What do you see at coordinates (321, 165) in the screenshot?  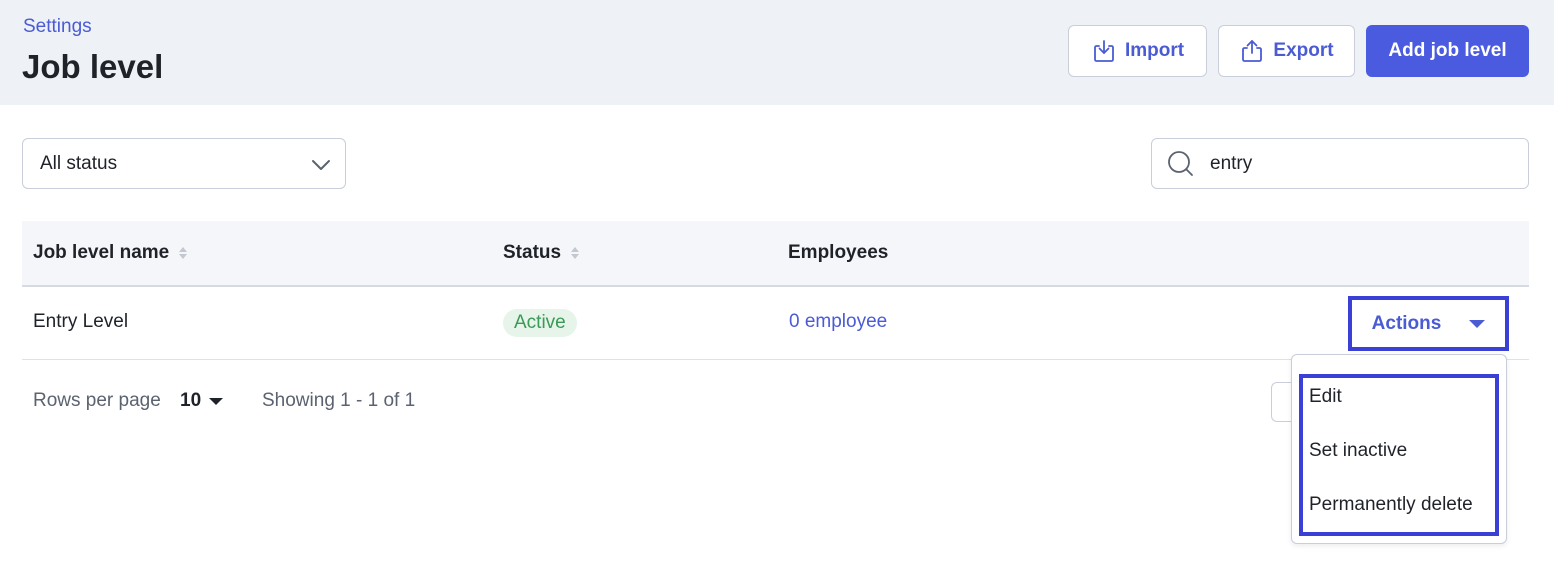 I see `chevron-down-icon` at bounding box center [321, 165].